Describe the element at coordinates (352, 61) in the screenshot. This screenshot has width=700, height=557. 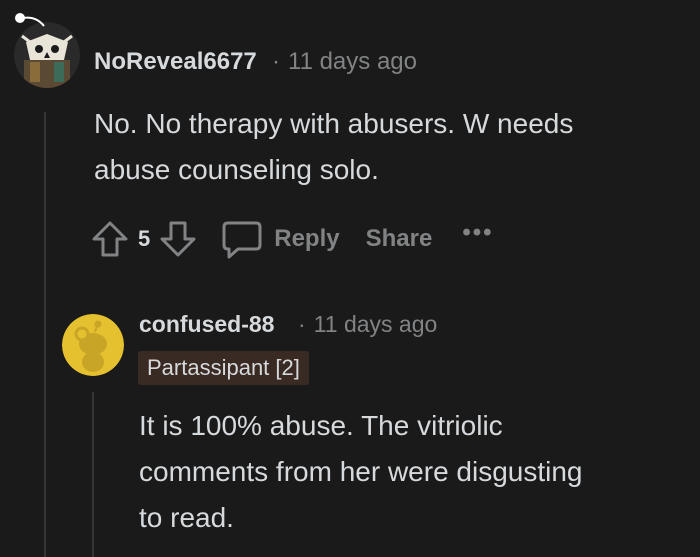
I see `comment-time: 11 days ago` at that location.